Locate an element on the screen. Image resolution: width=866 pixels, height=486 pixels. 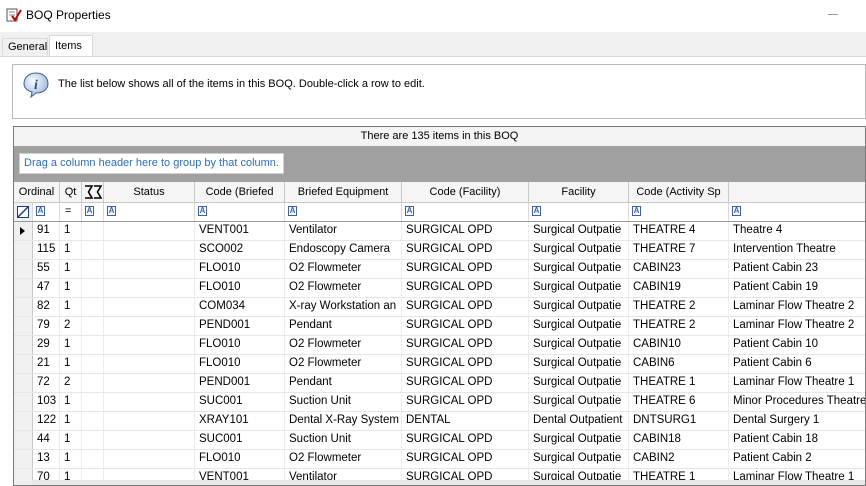
cell-ordinal: 21 is located at coordinates (46, 364).